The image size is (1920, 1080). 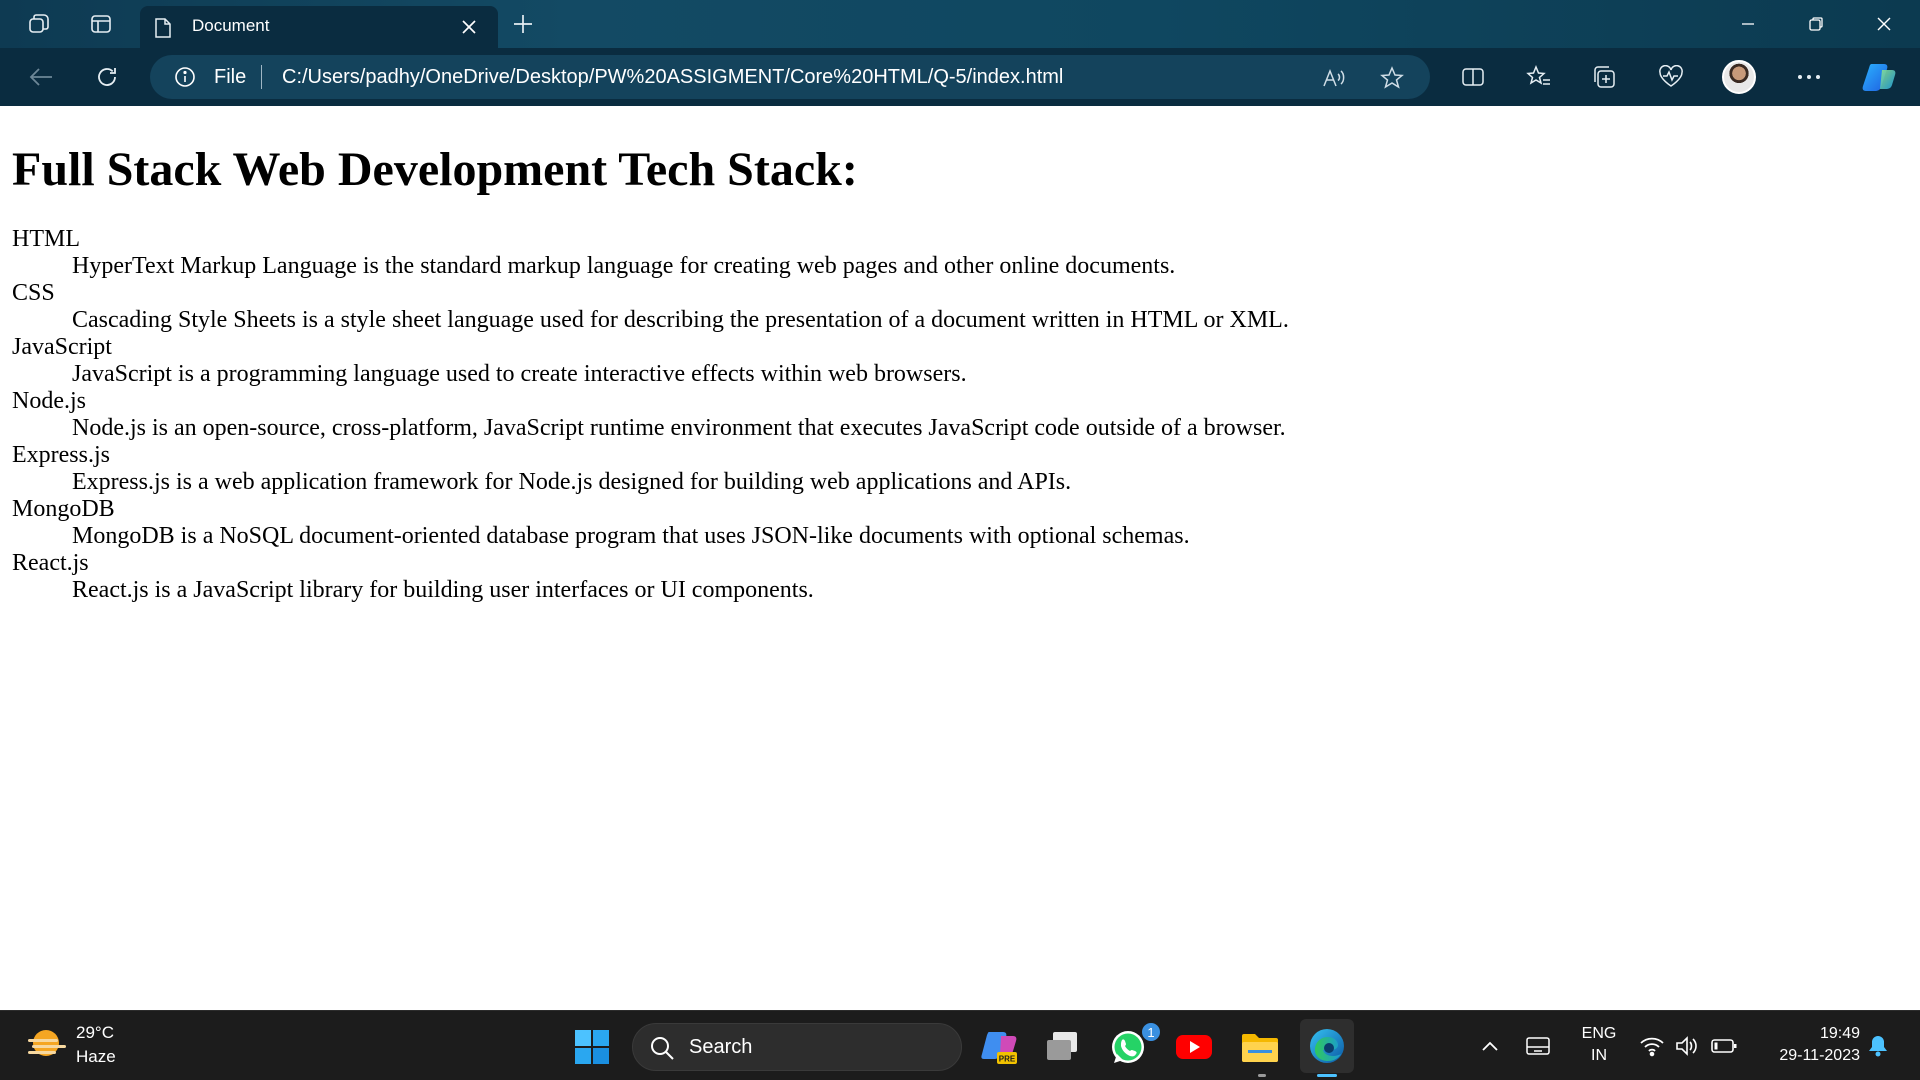 What do you see at coordinates (101, 24) in the screenshot?
I see `vertical-tabs-icon` at bounding box center [101, 24].